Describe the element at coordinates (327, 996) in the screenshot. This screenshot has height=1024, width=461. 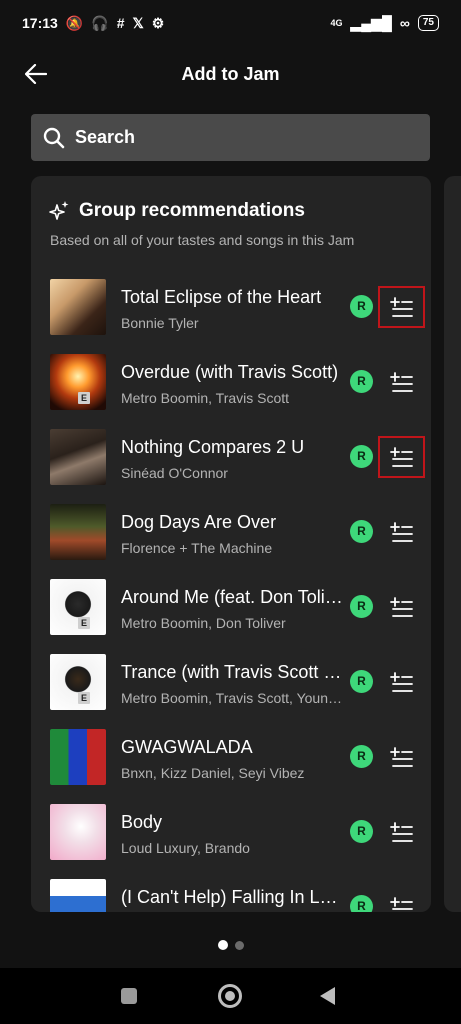
I see `system-back-button` at that location.